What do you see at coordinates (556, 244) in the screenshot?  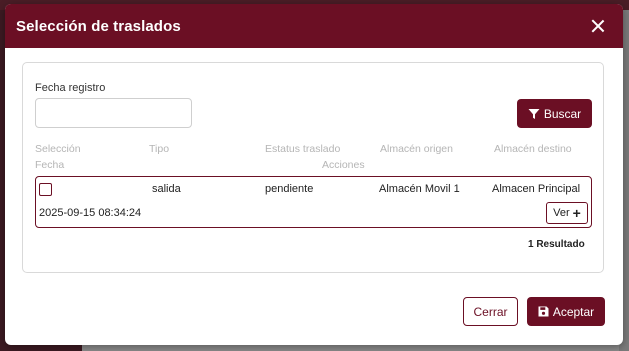 I see `result-count: 1 Resultado` at bounding box center [556, 244].